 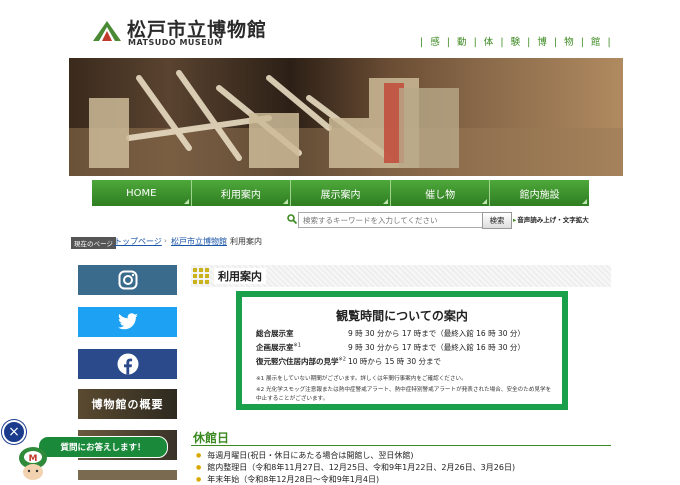 I want to click on nav-events: 催し物, so click(x=440, y=193).